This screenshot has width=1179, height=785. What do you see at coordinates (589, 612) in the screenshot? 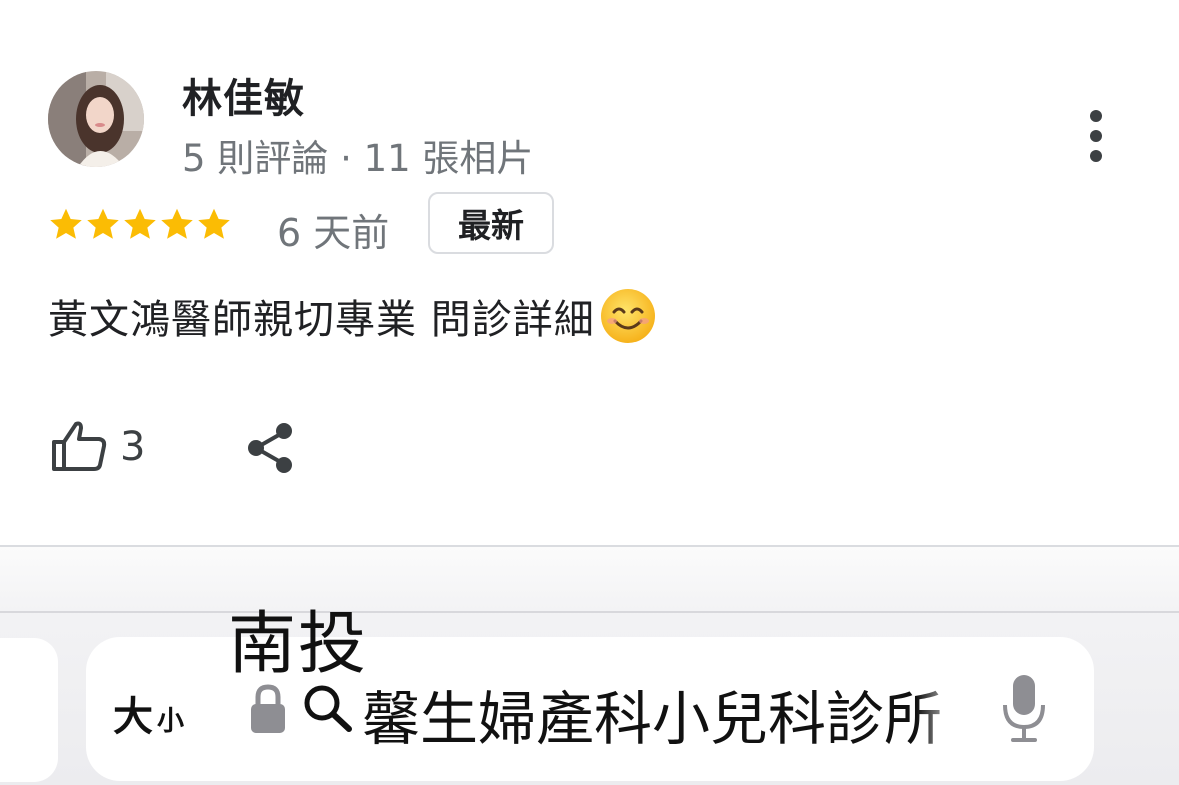
I see `toolbar-separator` at bounding box center [589, 612].